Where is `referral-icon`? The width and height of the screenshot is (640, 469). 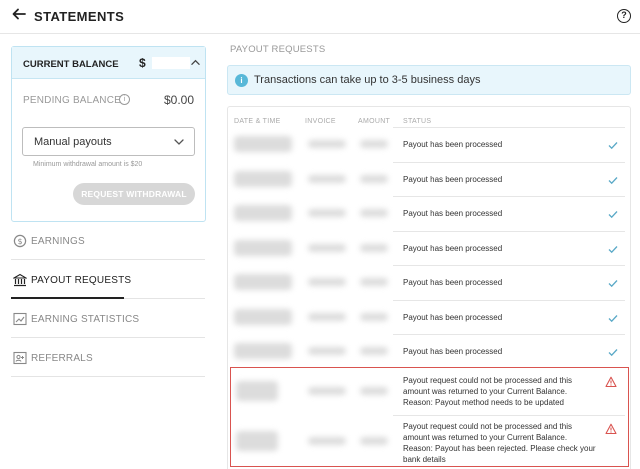
referral-icon is located at coordinates (20, 358).